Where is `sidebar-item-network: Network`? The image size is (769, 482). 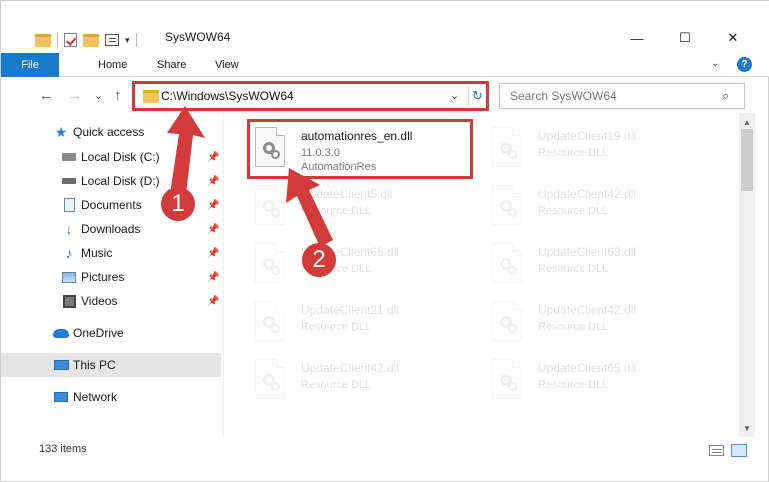
sidebar-item-network: Network is located at coordinates (111, 397).